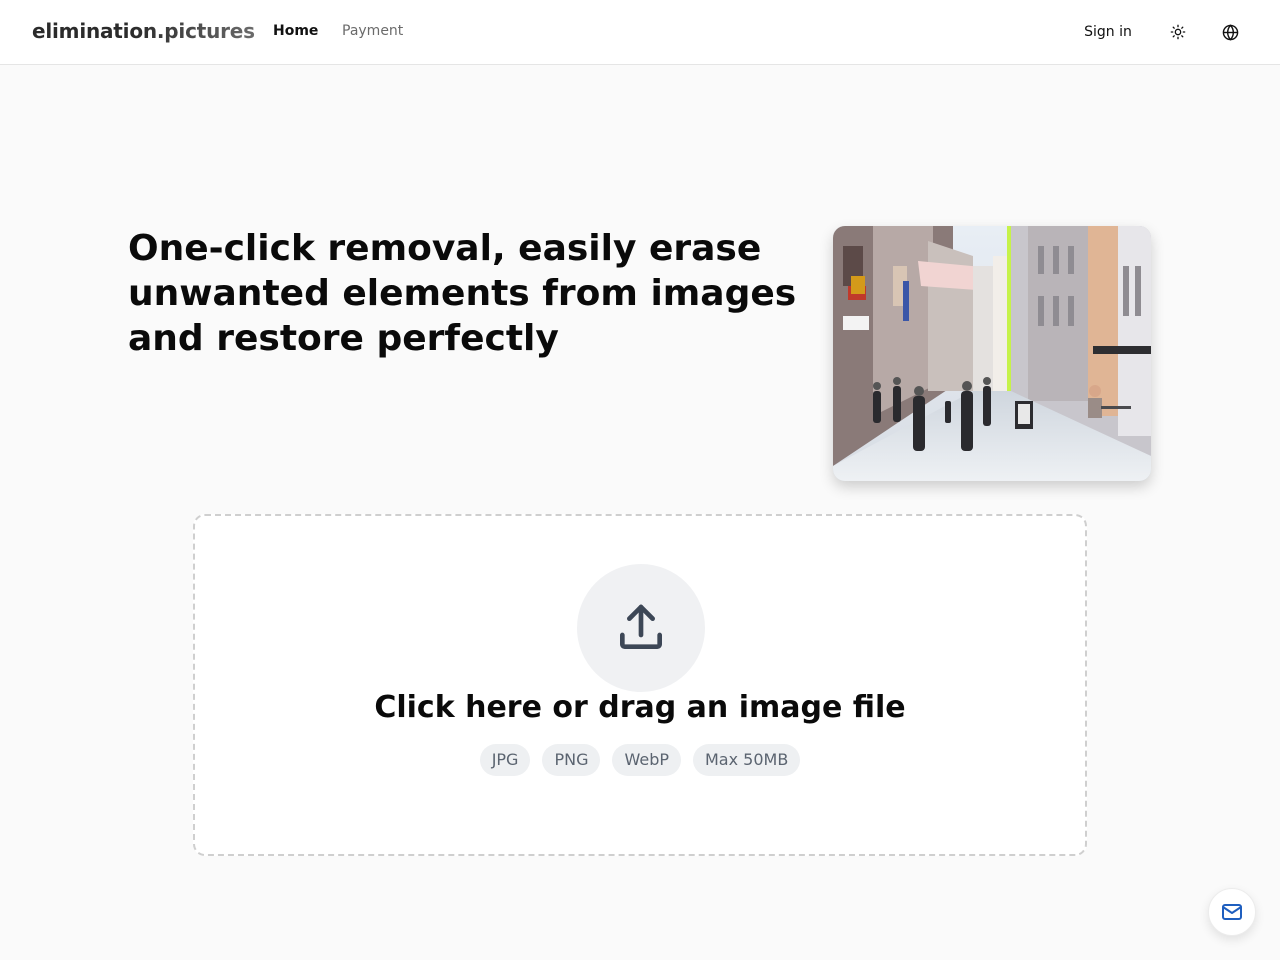  I want to click on globe-icon, so click(1230, 32).